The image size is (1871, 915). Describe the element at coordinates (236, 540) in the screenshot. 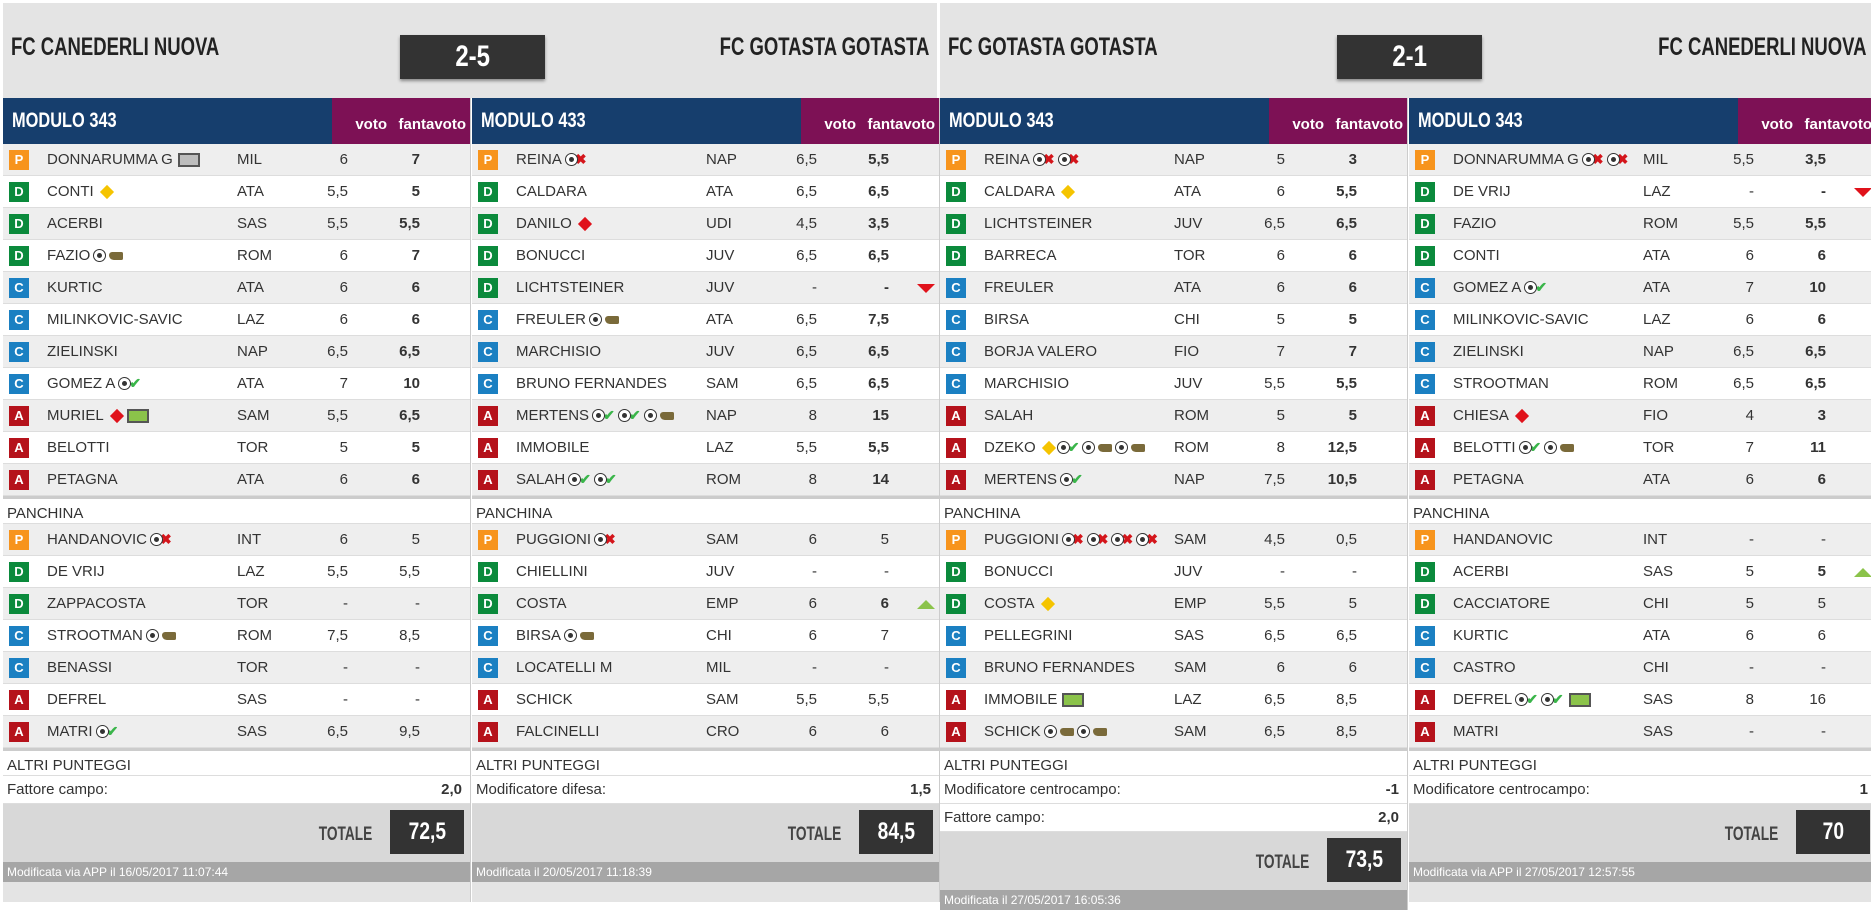

I see `player-row: P HANDANOVIC ✖ INT 6 5` at that location.